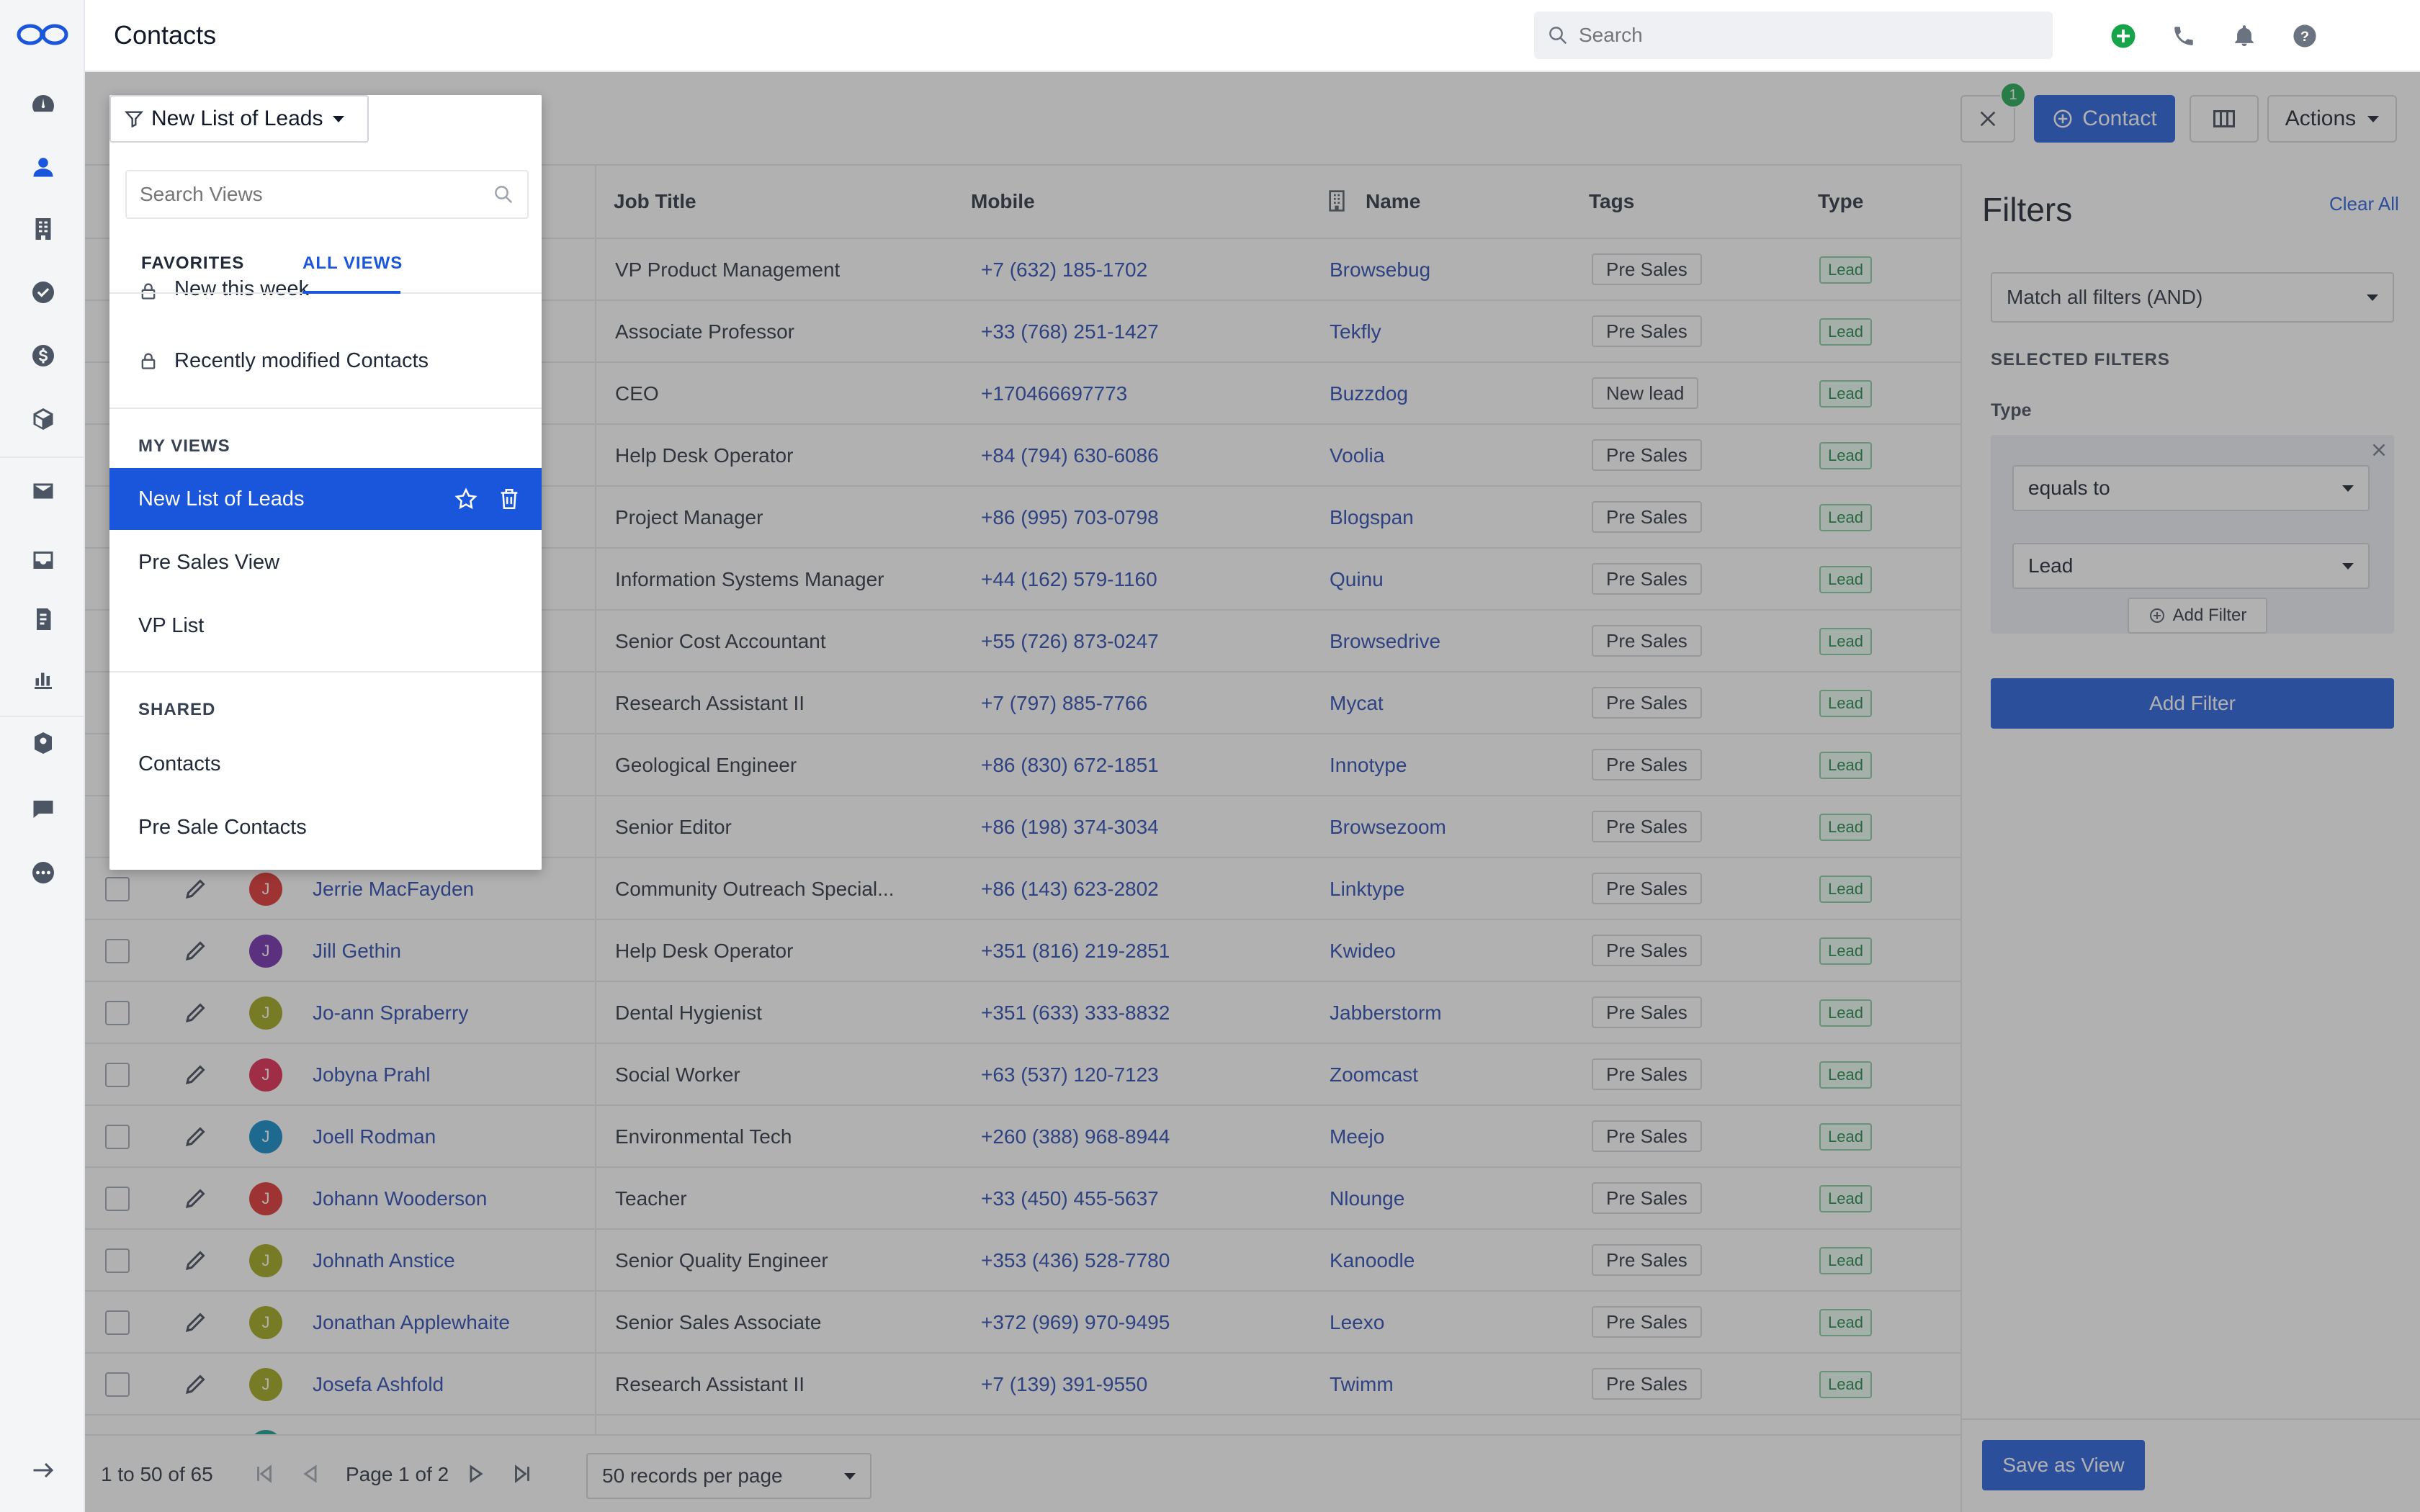 The image size is (2420, 1512). Describe the element at coordinates (43, 872) in the screenshot. I see `more-icon` at that location.